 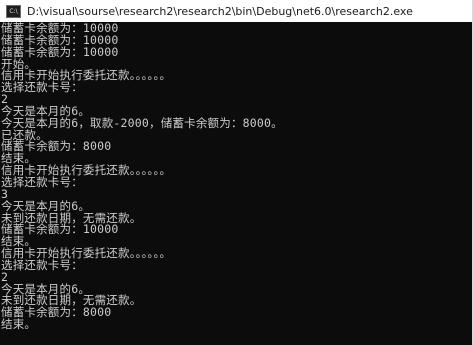 What do you see at coordinates (13, 11) in the screenshot?
I see `console-app-icon: C:\` at bounding box center [13, 11].